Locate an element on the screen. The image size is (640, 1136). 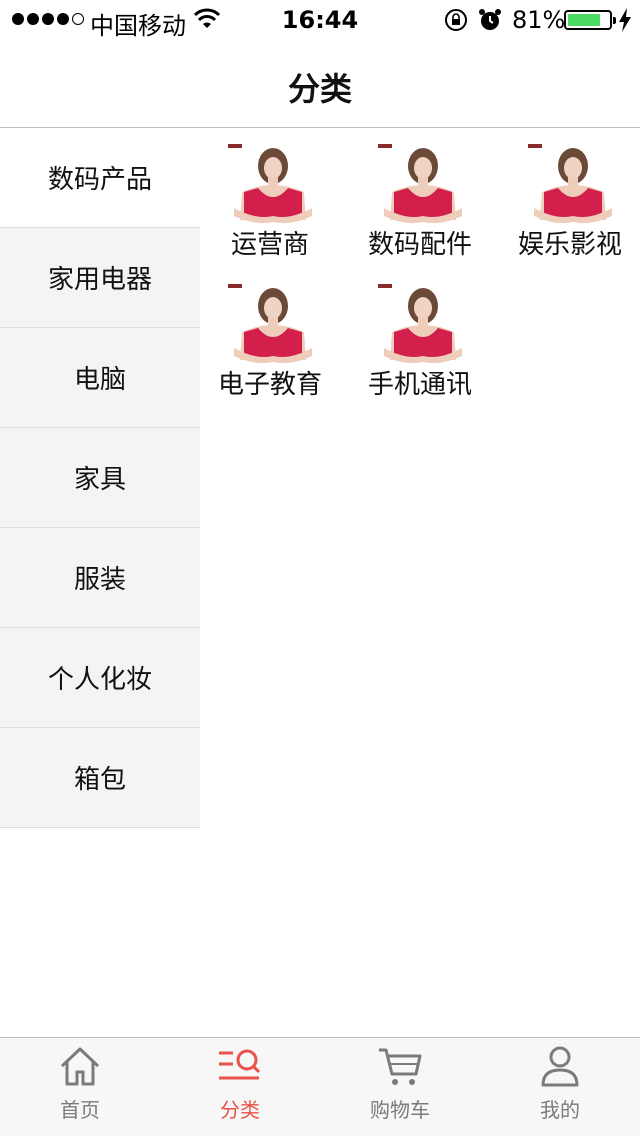
sidebar-item-label: 数码产品 is located at coordinates (99, 180).